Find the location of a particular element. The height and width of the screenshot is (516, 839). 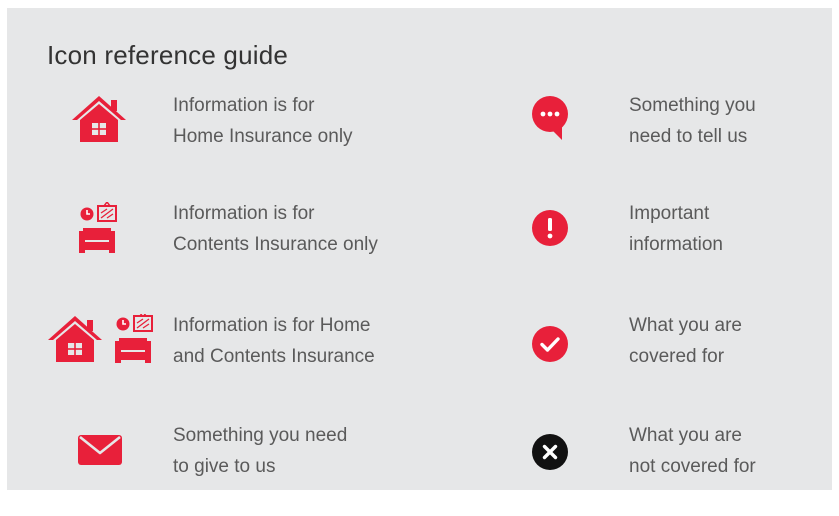

legend-line-2: not covered for is located at coordinates (692, 466).